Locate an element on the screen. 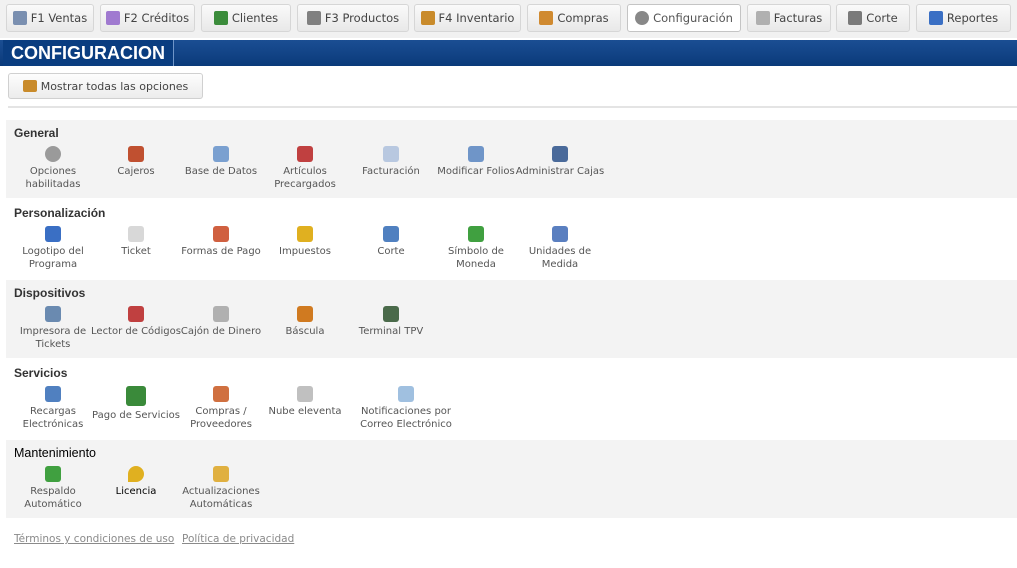  option-respaldo-automatico: Respaldo Automático is located at coordinates (53, 486).